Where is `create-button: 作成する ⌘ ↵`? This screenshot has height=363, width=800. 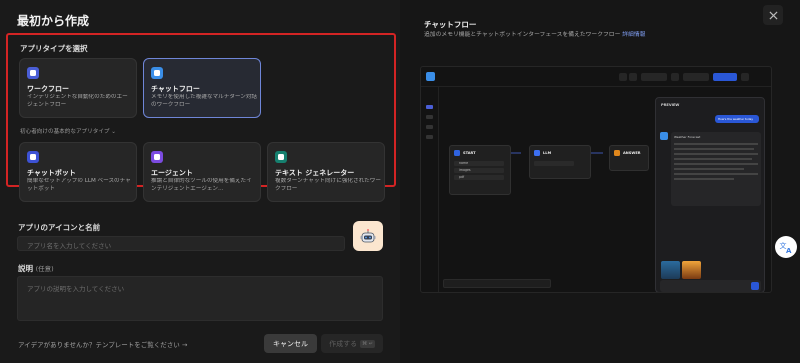
create-button: 作成する ⌘ ↵ is located at coordinates (352, 343).